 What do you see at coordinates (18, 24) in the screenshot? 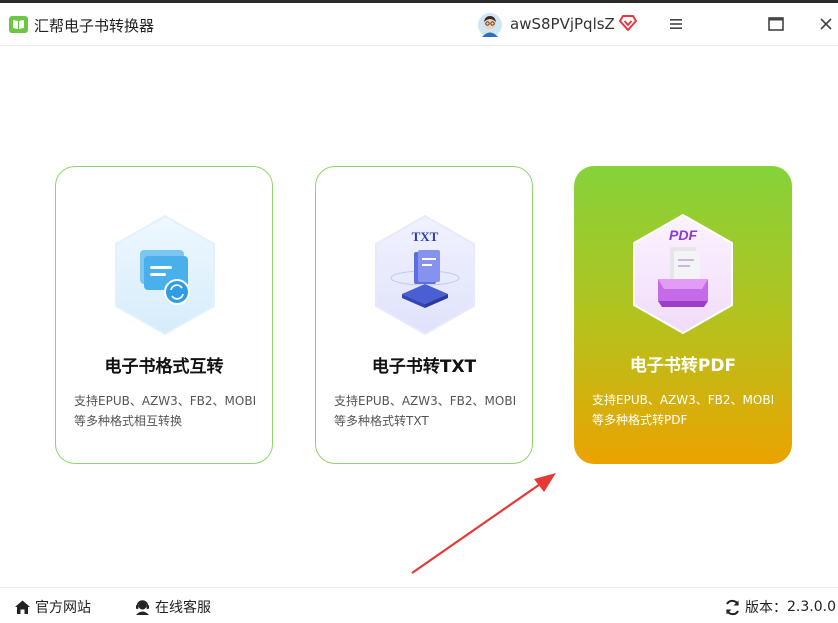
I see `app-book-icon` at bounding box center [18, 24].